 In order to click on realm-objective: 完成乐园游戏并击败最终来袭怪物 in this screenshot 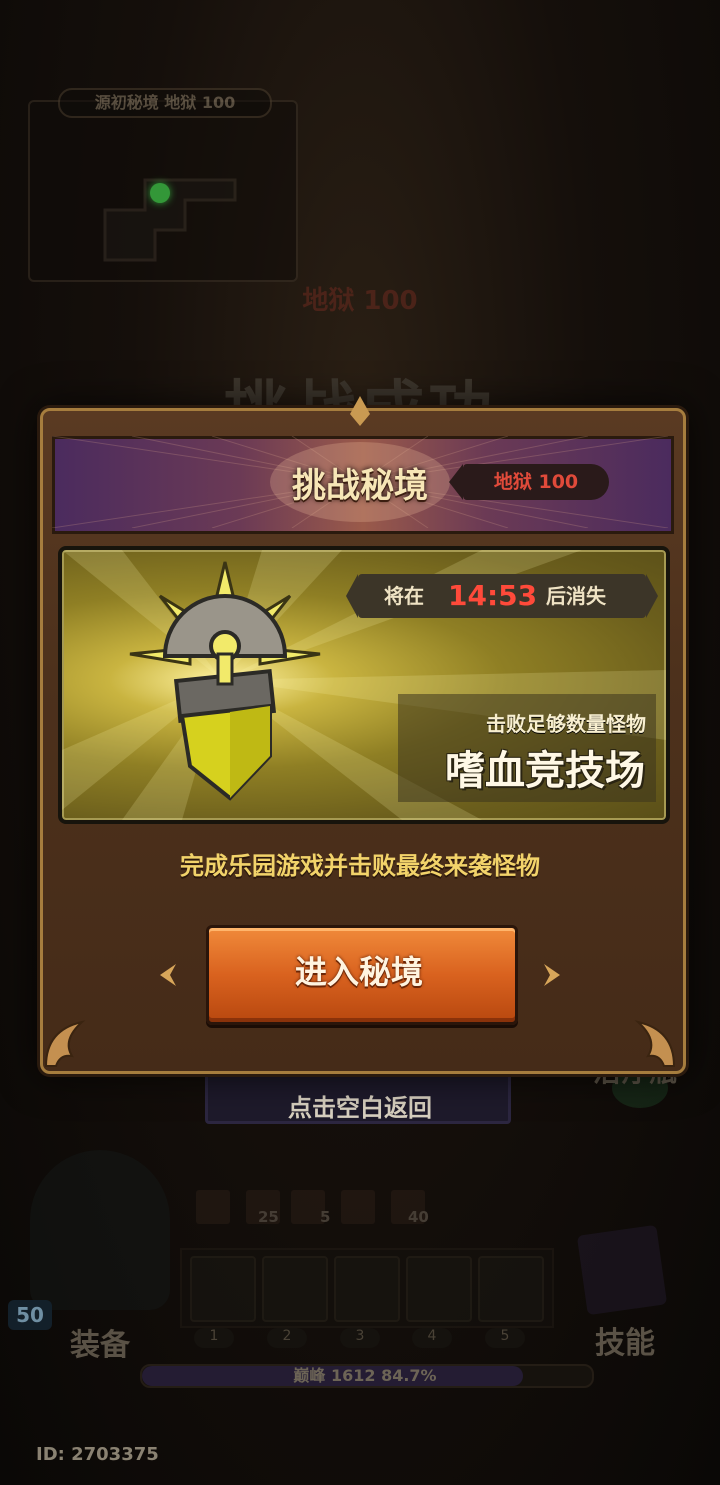, I will do `click(360, 866)`.